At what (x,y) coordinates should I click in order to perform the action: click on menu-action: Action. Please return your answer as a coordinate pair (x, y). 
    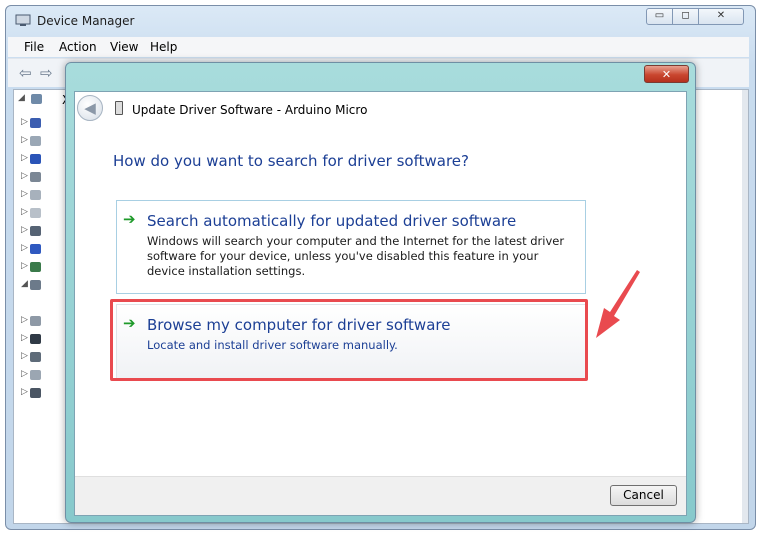
    Looking at the image, I should click on (78, 47).